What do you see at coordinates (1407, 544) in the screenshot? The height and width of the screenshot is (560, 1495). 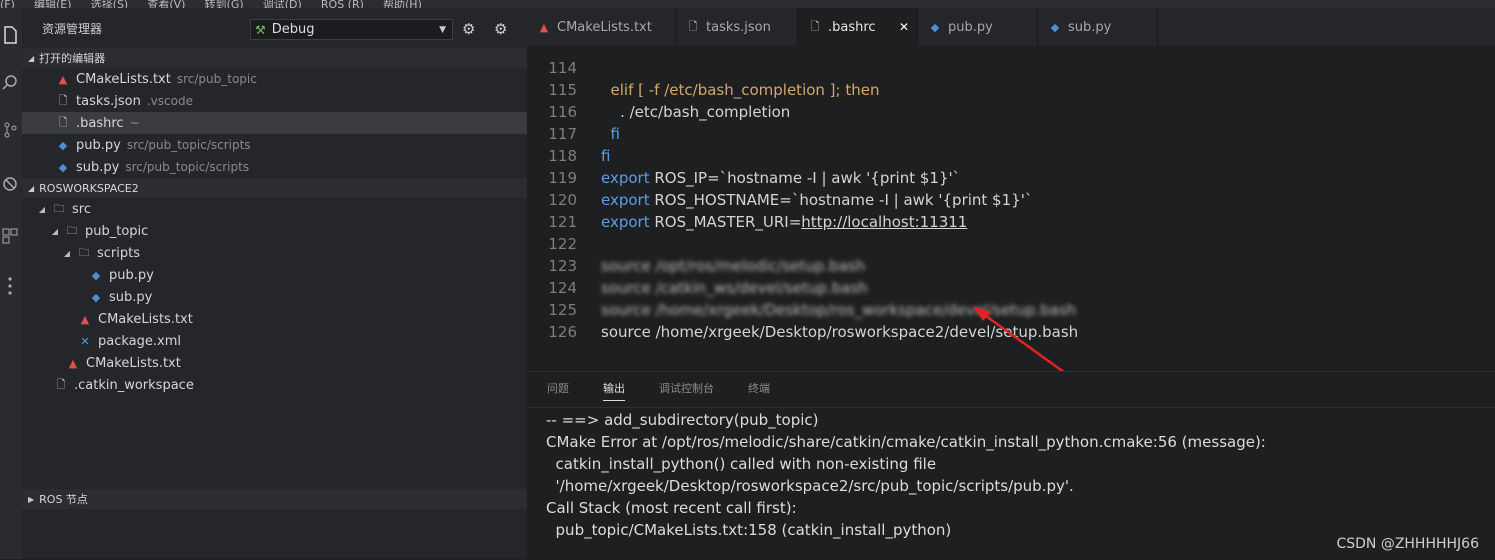 I see `watermark: CSDN @ZHHHHHJ66` at bounding box center [1407, 544].